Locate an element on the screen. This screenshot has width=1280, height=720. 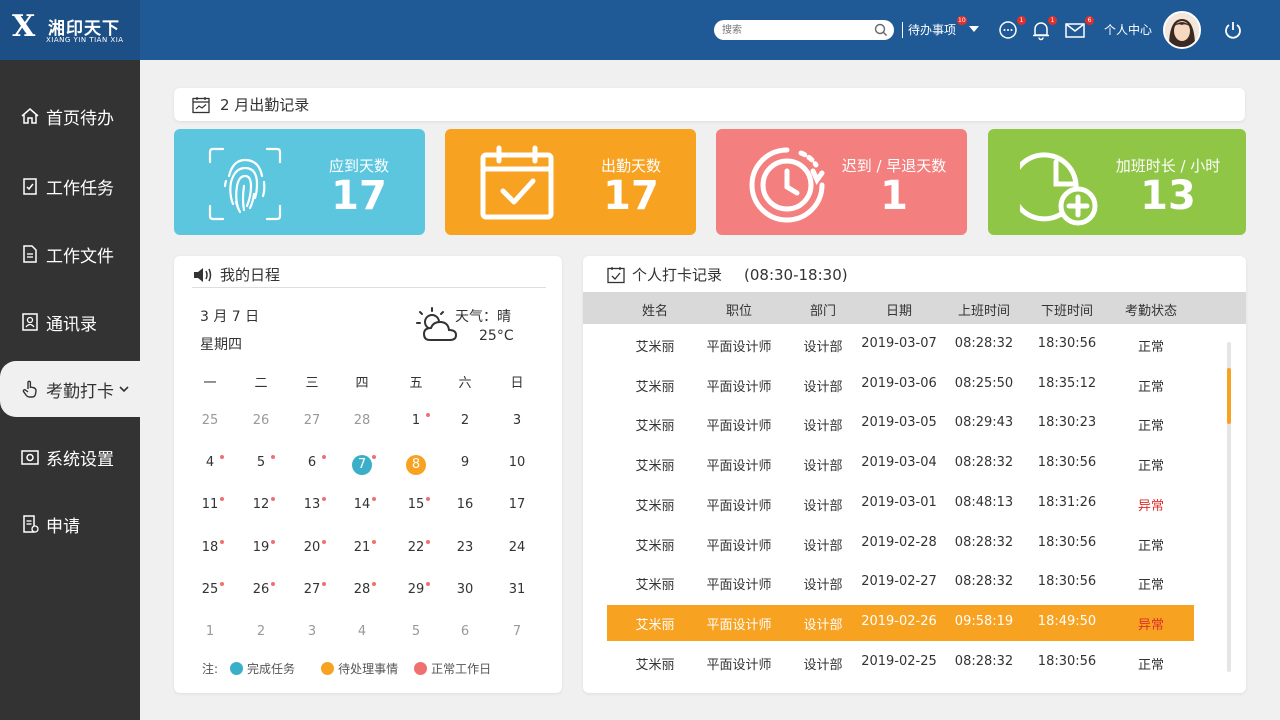
calendar-day: 23 is located at coordinates (465, 547).